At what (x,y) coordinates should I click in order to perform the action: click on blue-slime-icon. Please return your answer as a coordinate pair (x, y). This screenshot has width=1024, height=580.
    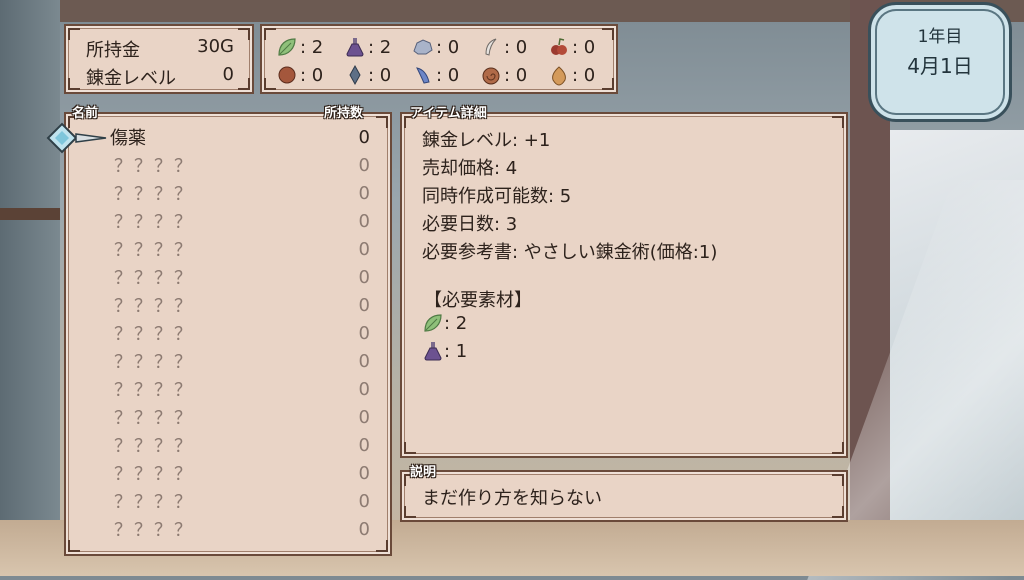
    Looking at the image, I should click on (423, 75).